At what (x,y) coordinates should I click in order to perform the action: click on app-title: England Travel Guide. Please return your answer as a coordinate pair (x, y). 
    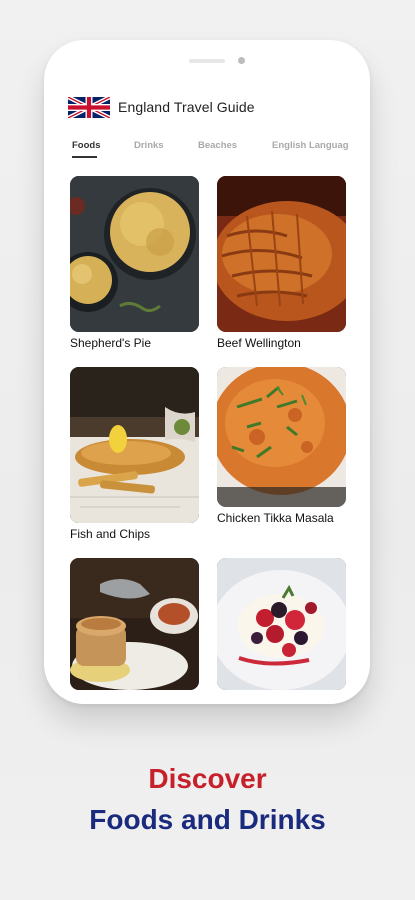
    Looking at the image, I should click on (186, 107).